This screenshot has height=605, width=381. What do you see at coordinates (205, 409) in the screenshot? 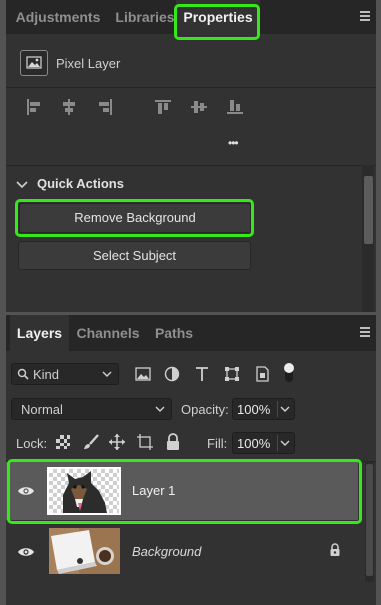
I see `opacity-label: Opacity:` at bounding box center [205, 409].